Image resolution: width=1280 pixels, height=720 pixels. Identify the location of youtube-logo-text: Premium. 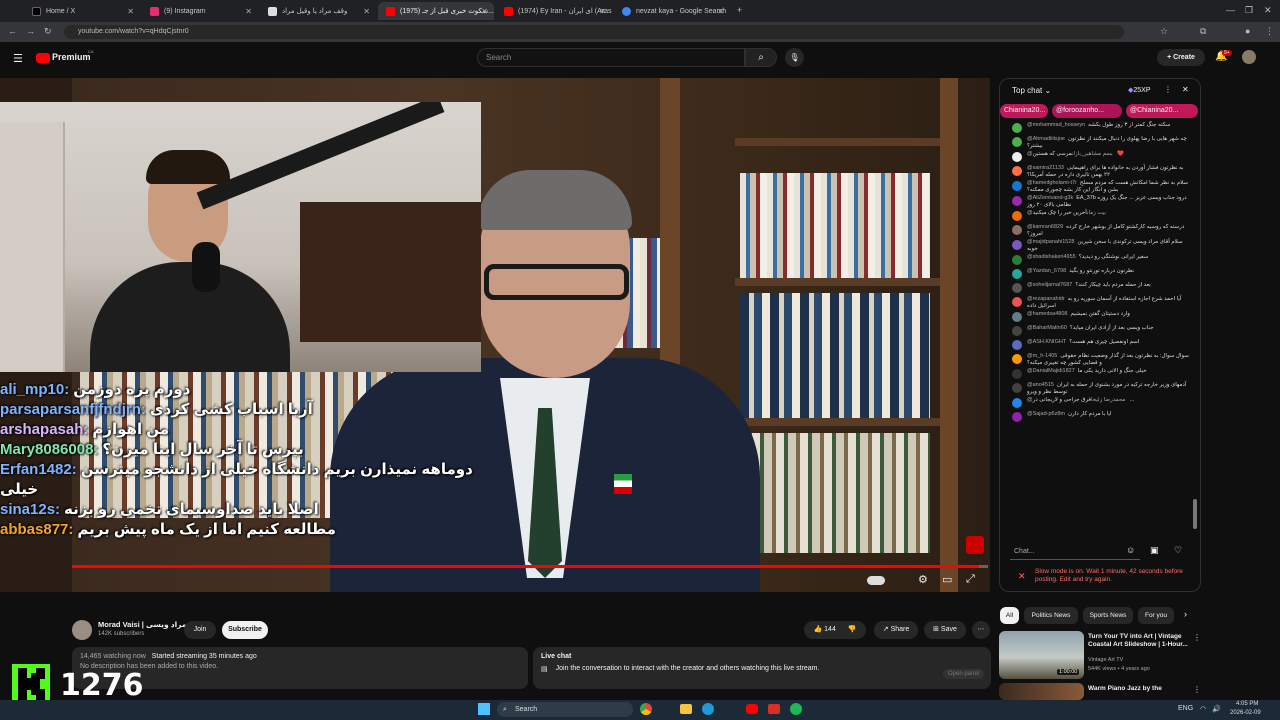
(71, 57).